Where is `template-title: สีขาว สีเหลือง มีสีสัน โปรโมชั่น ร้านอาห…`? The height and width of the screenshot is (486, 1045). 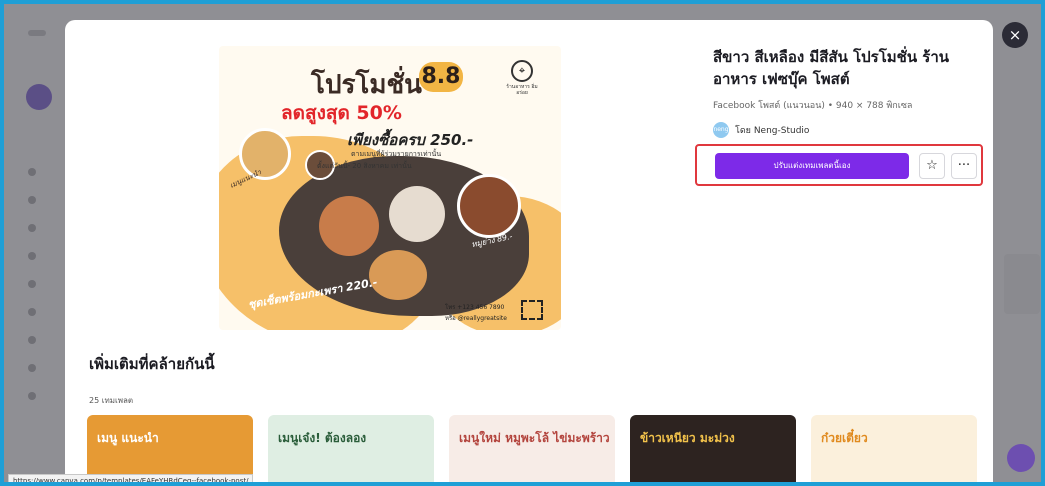
template-title: สีขาว สีเหลือง มีสีสัน โปรโมชั่น ร้านอาห… is located at coordinates (831, 68).